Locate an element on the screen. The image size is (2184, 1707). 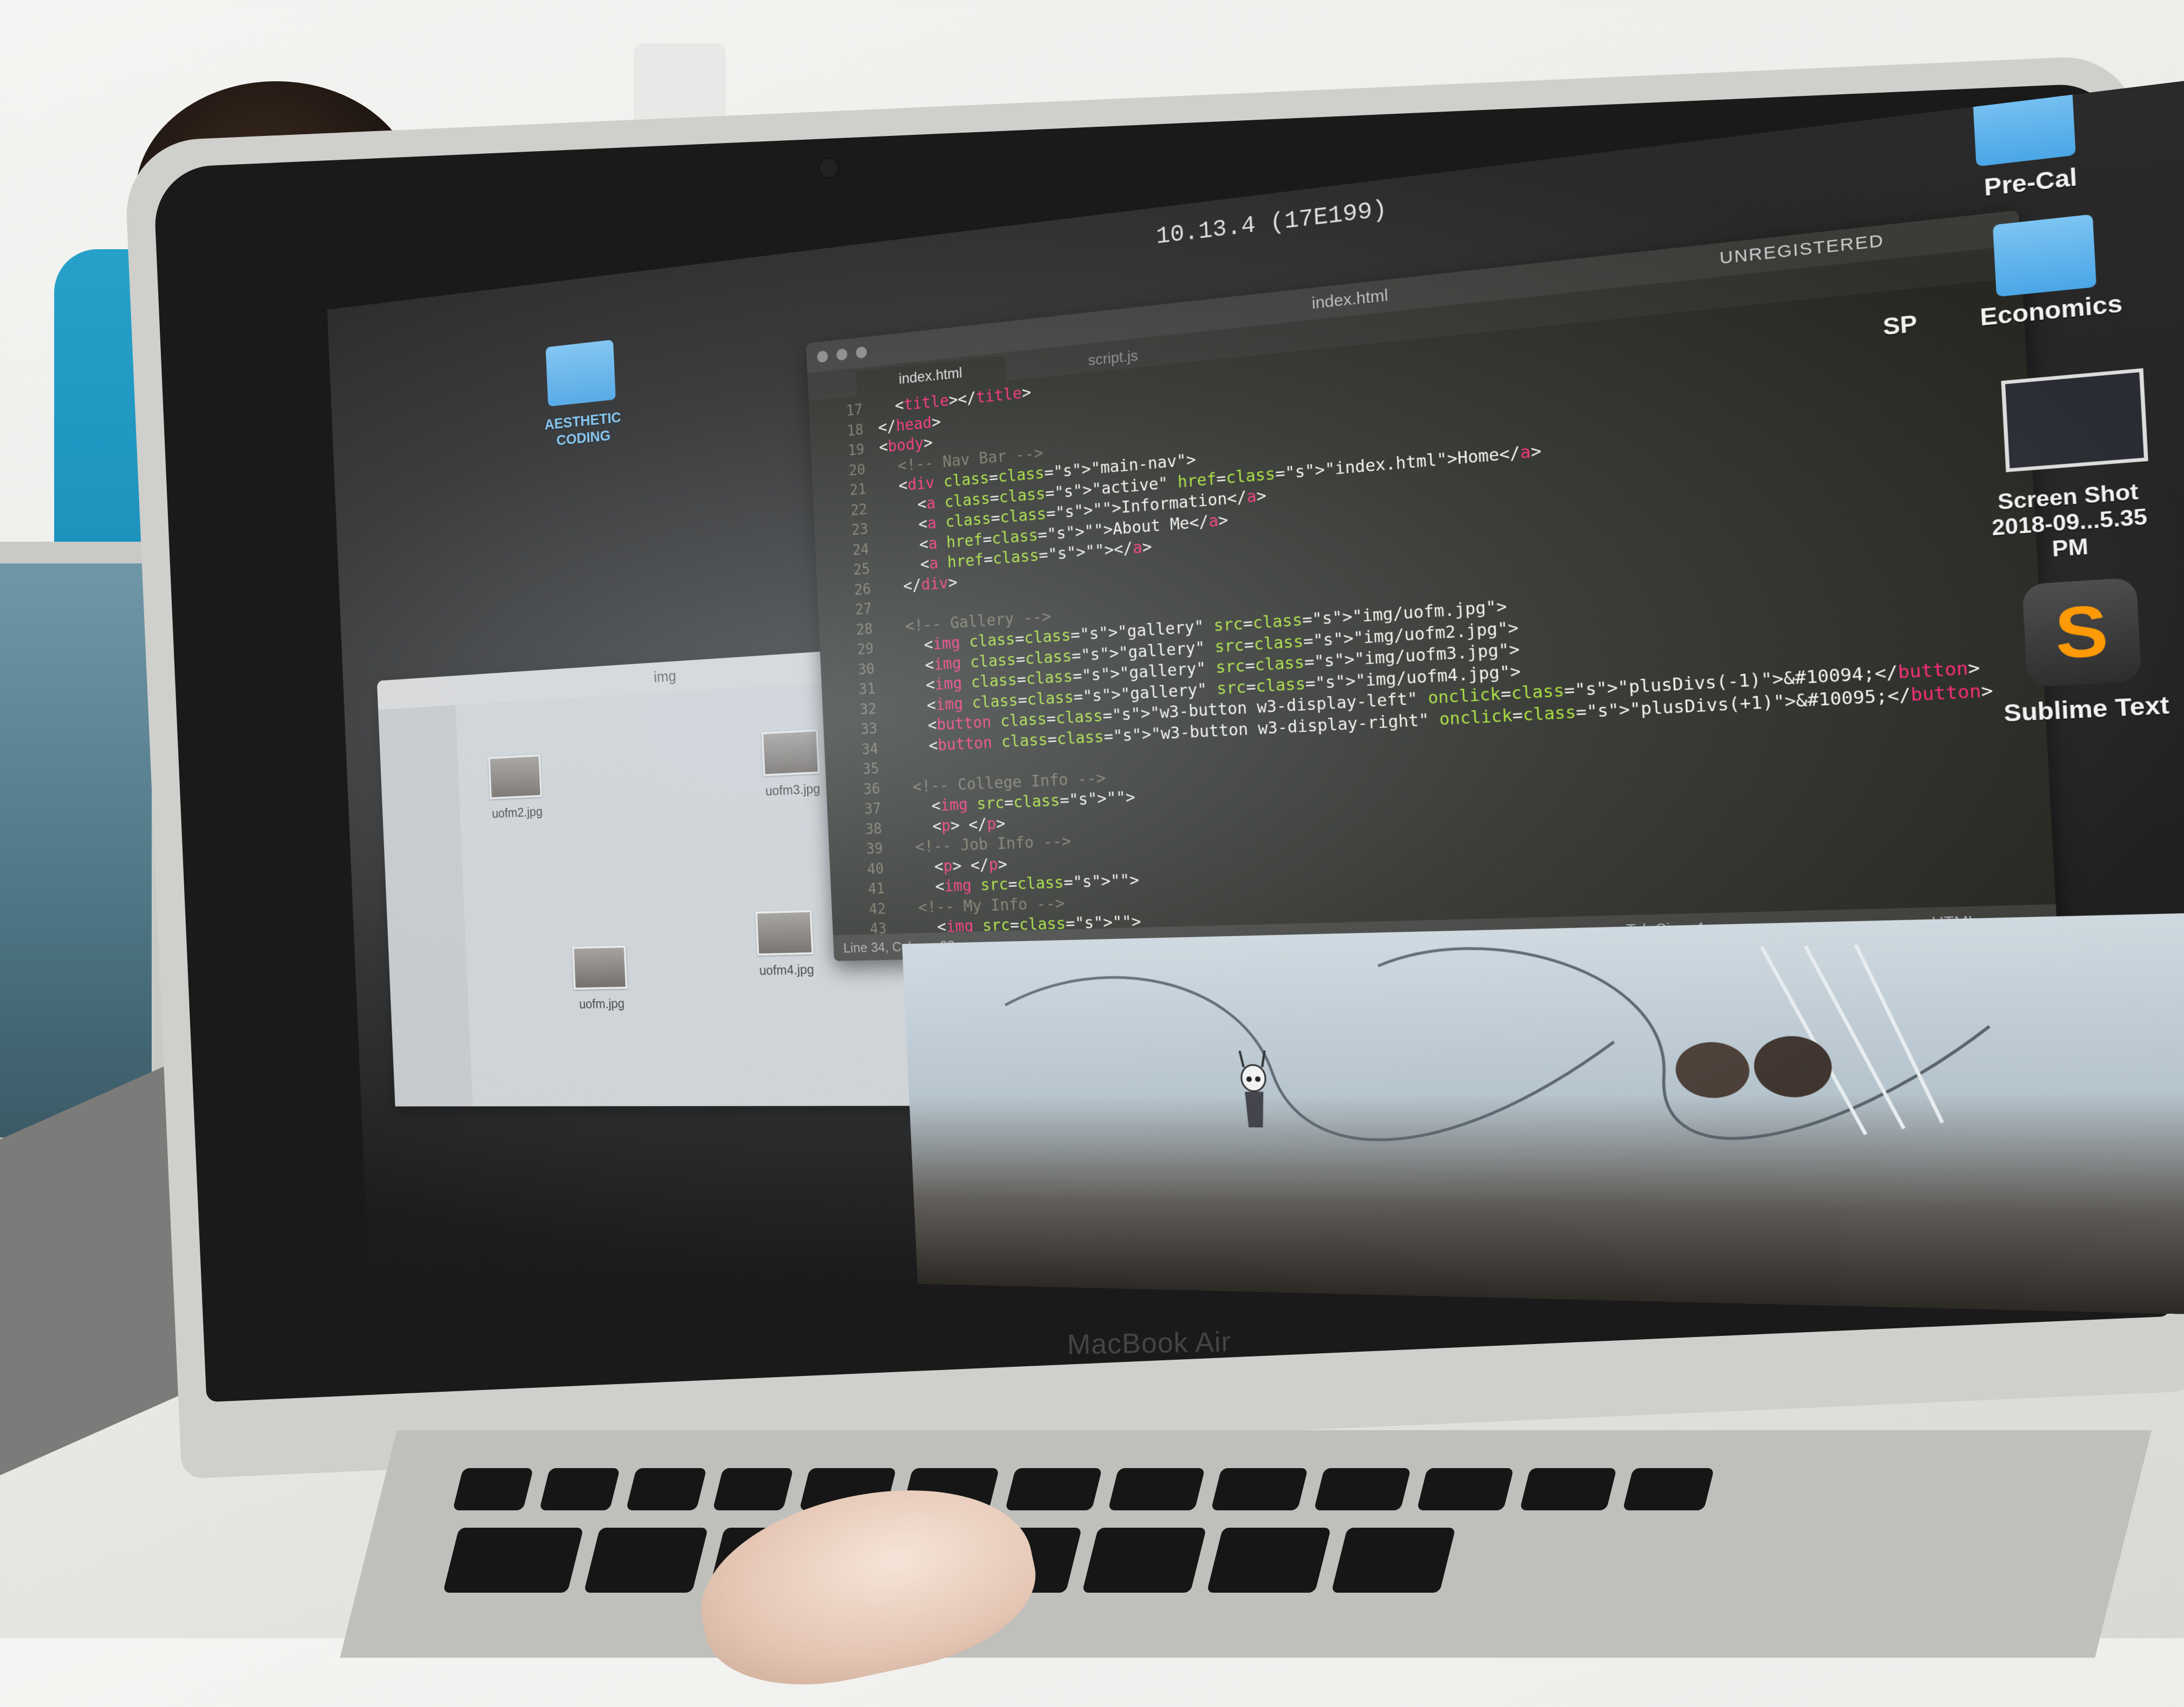
power-button is located at coordinates (1668, 1489).